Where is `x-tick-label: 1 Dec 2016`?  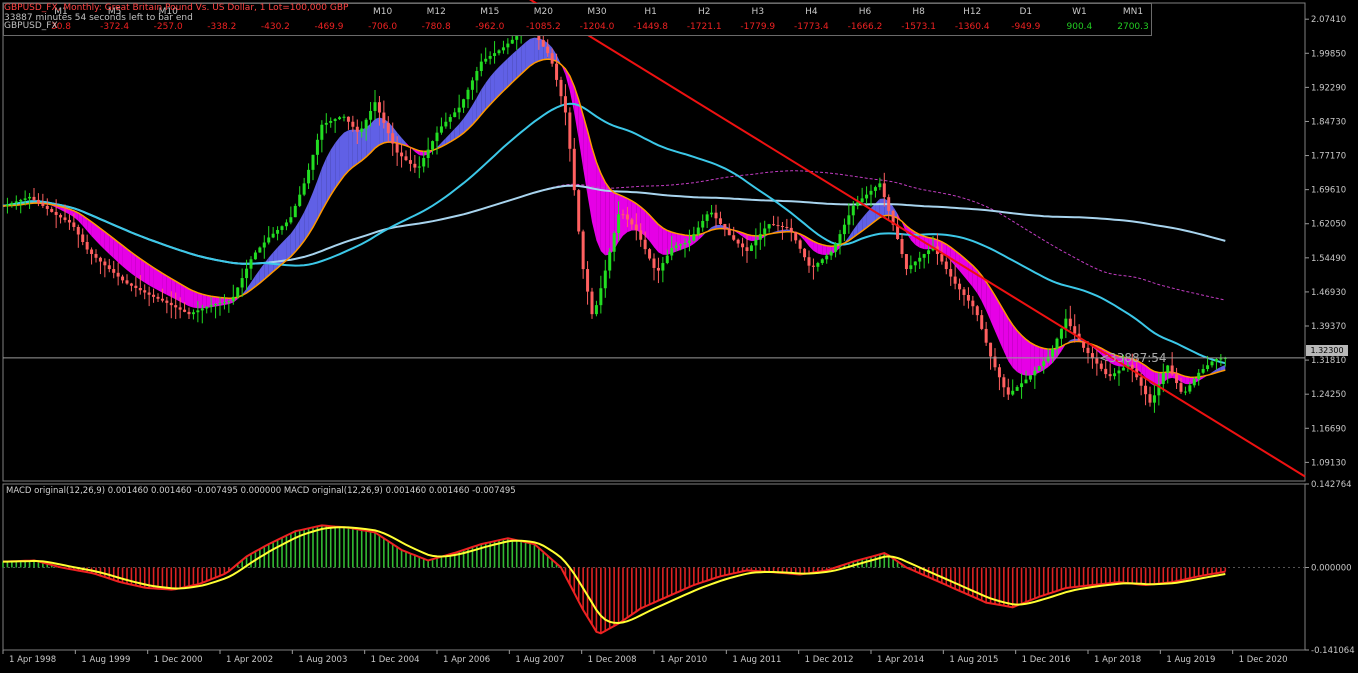
x-tick-label: 1 Dec 2016 is located at coordinates (1046, 660).